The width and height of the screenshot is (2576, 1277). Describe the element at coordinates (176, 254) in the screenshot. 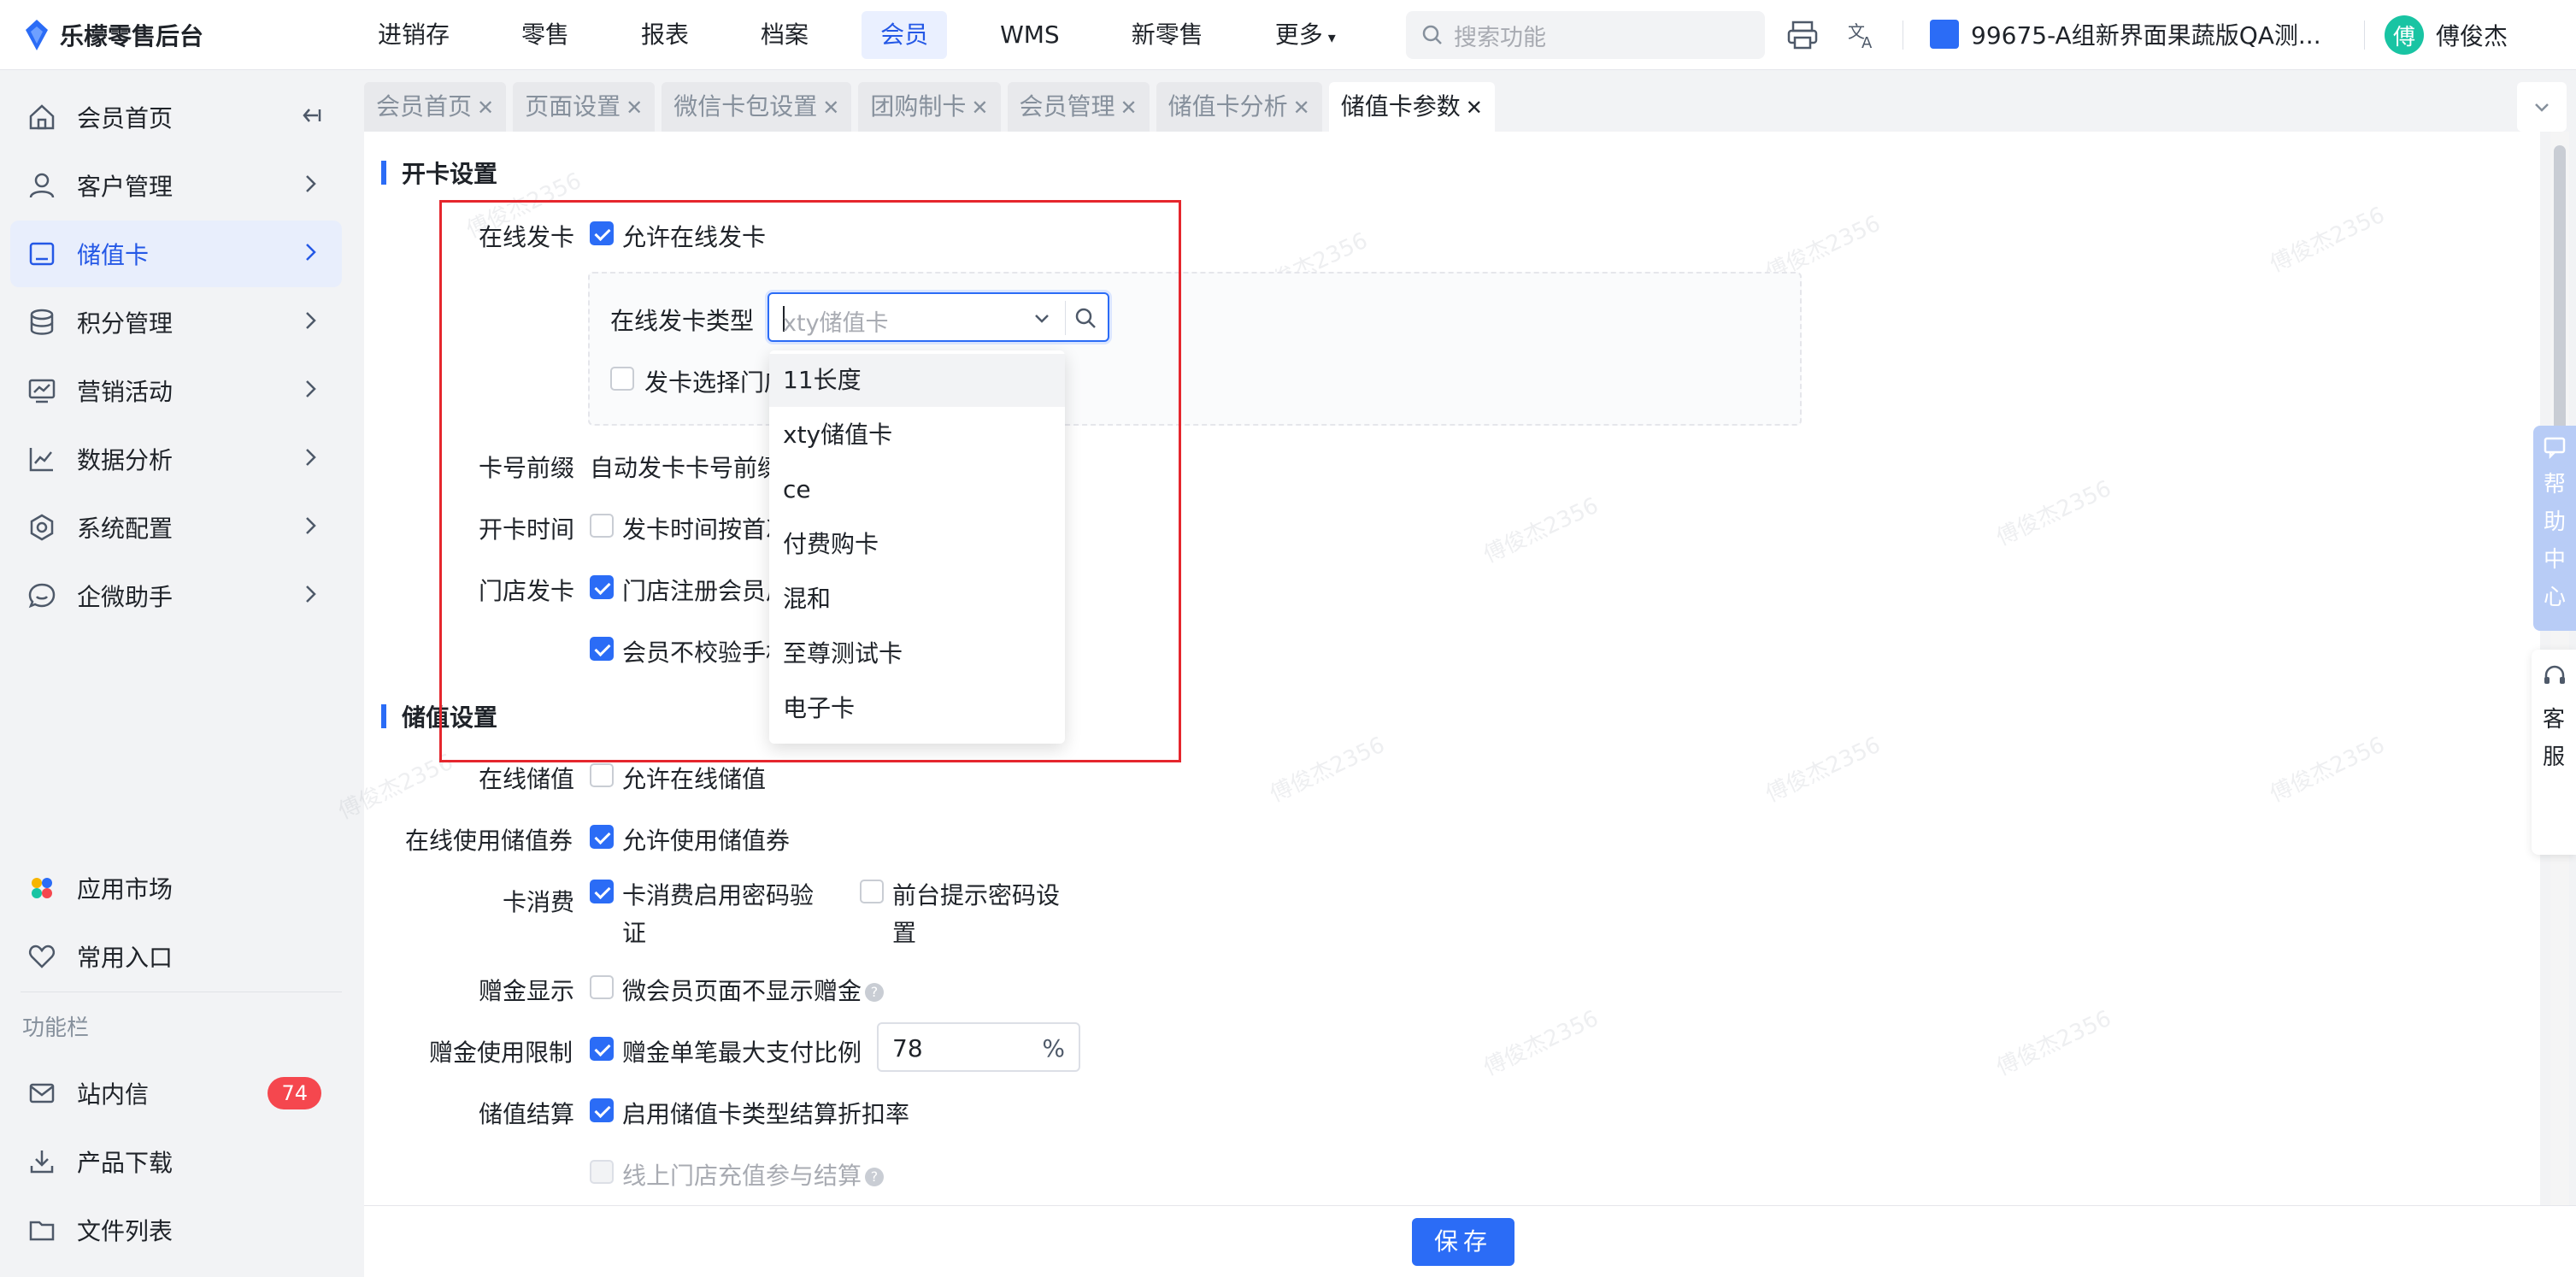

I see `sidebar-item-stored-value-card: 储值卡` at that location.